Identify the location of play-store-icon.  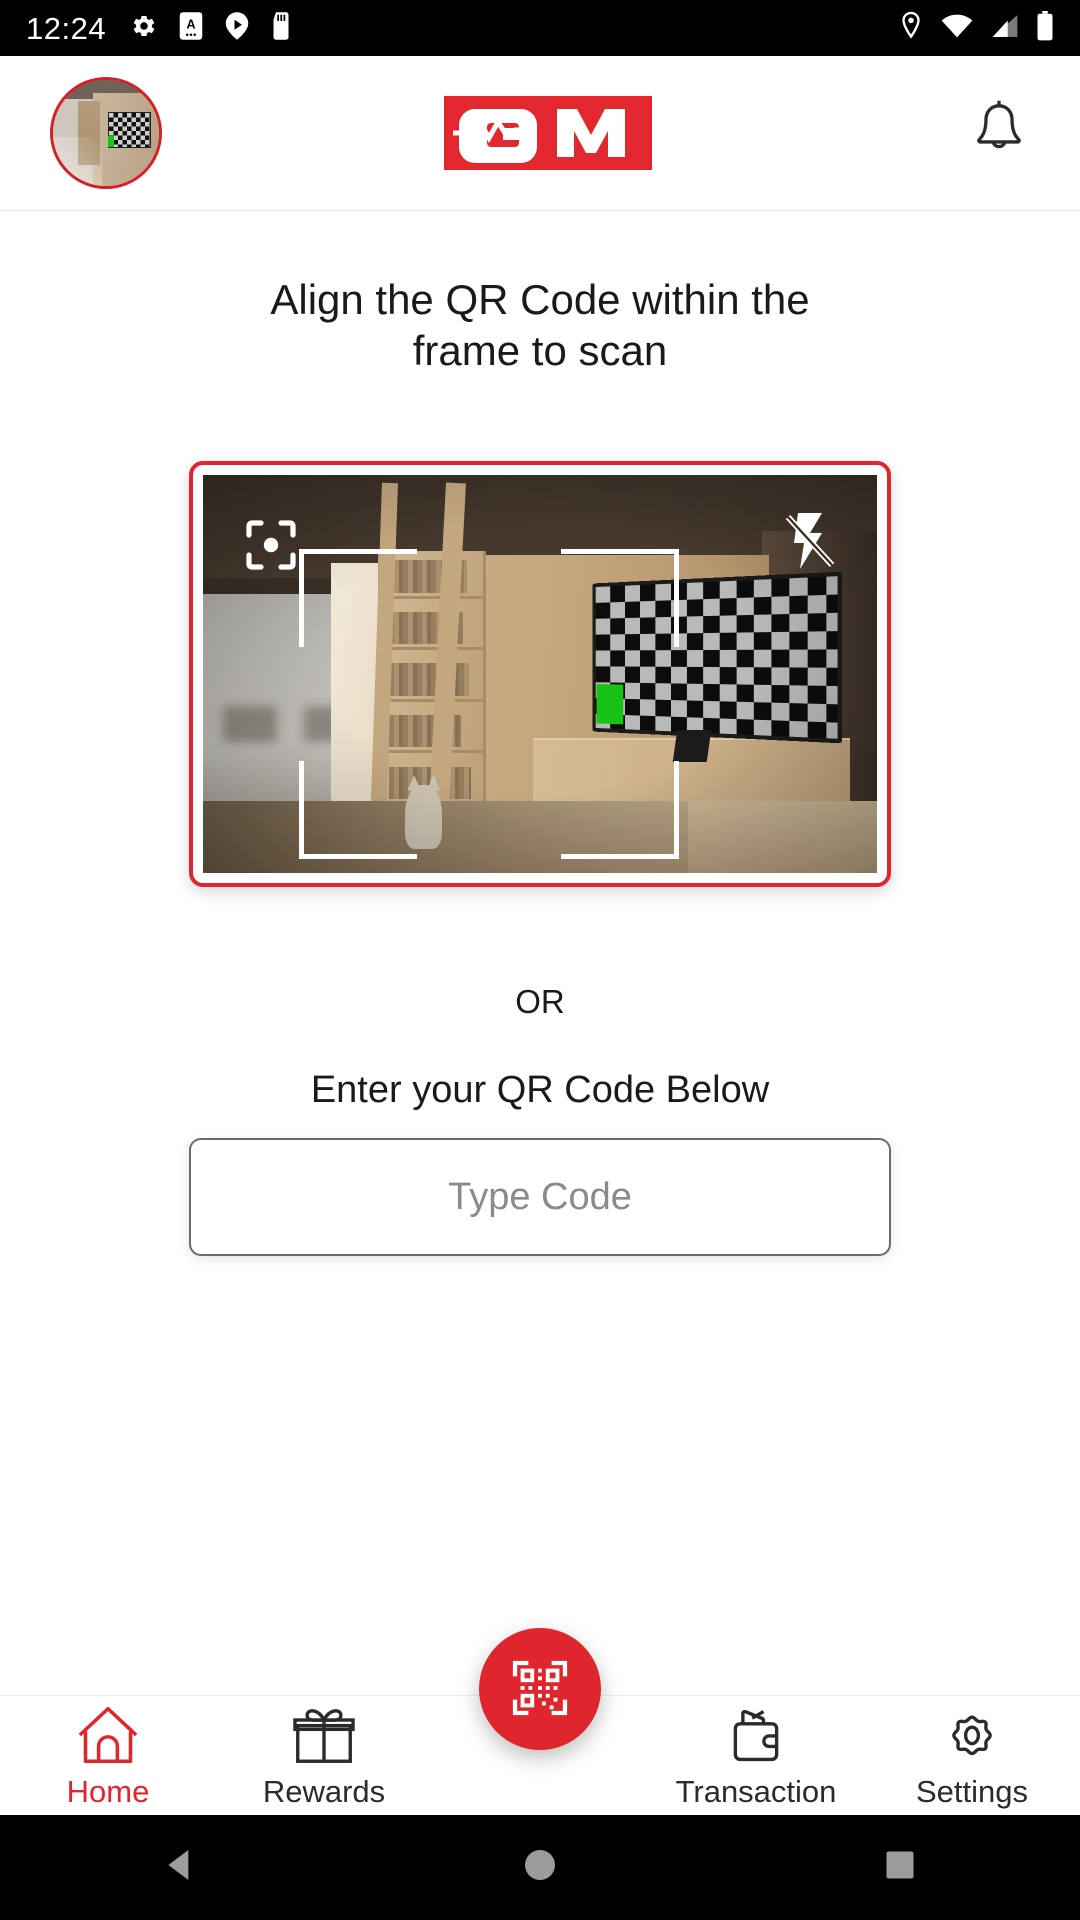
(237, 28).